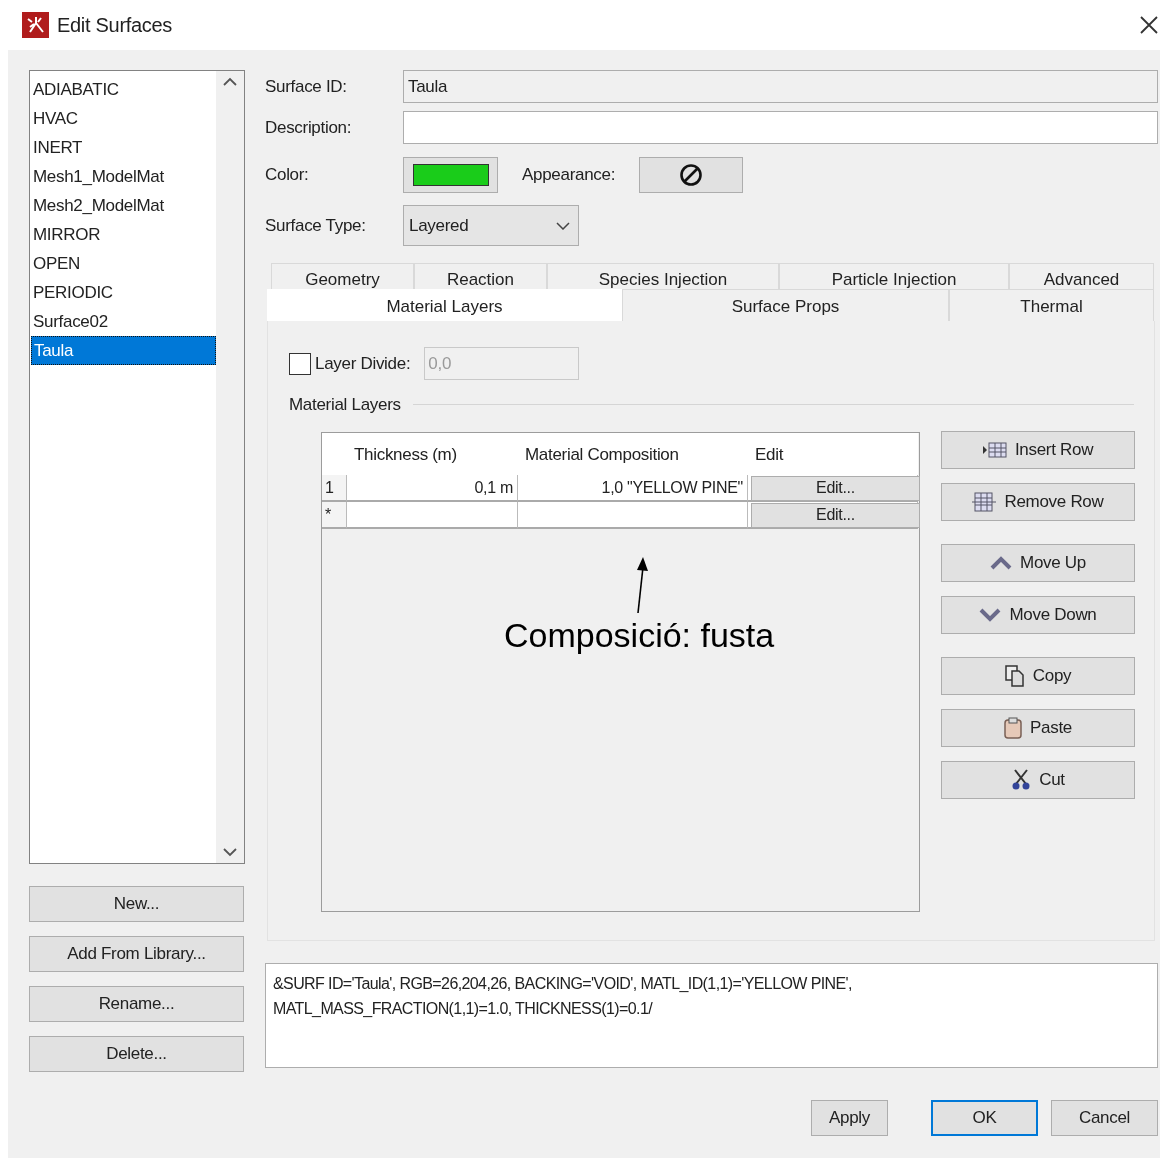  Describe the element at coordinates (334, 488) in the screenshot. I see `row-header: 1` at that location.